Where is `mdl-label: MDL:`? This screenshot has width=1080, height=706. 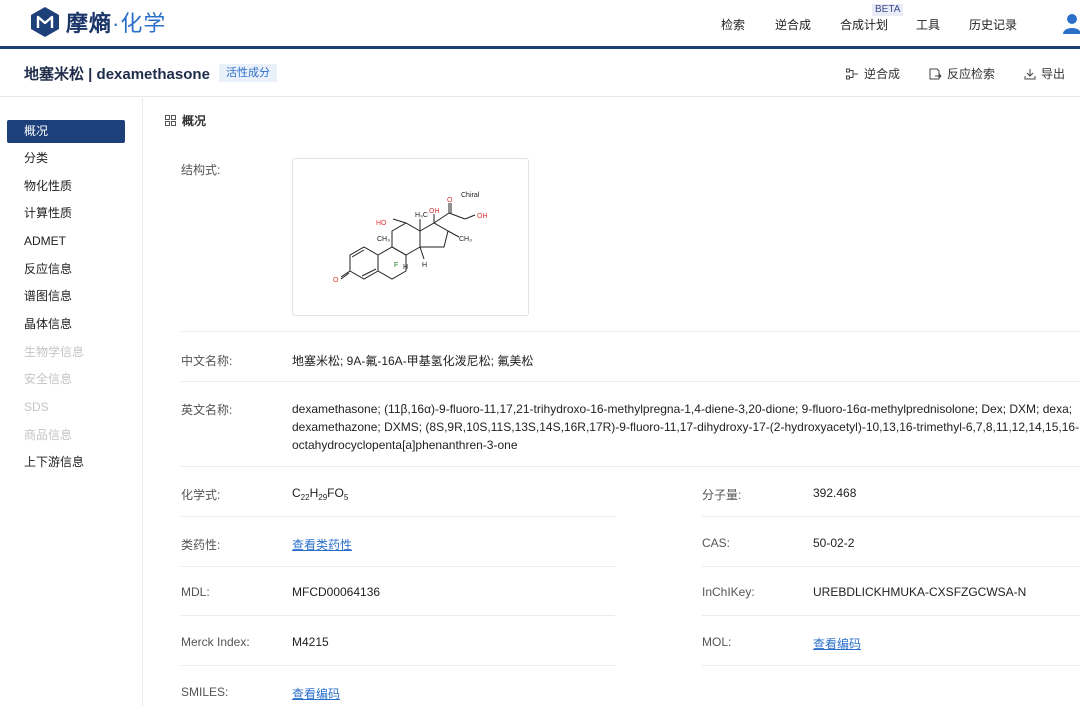
mdl-label: MDL: is located at coordinates (195, 592).